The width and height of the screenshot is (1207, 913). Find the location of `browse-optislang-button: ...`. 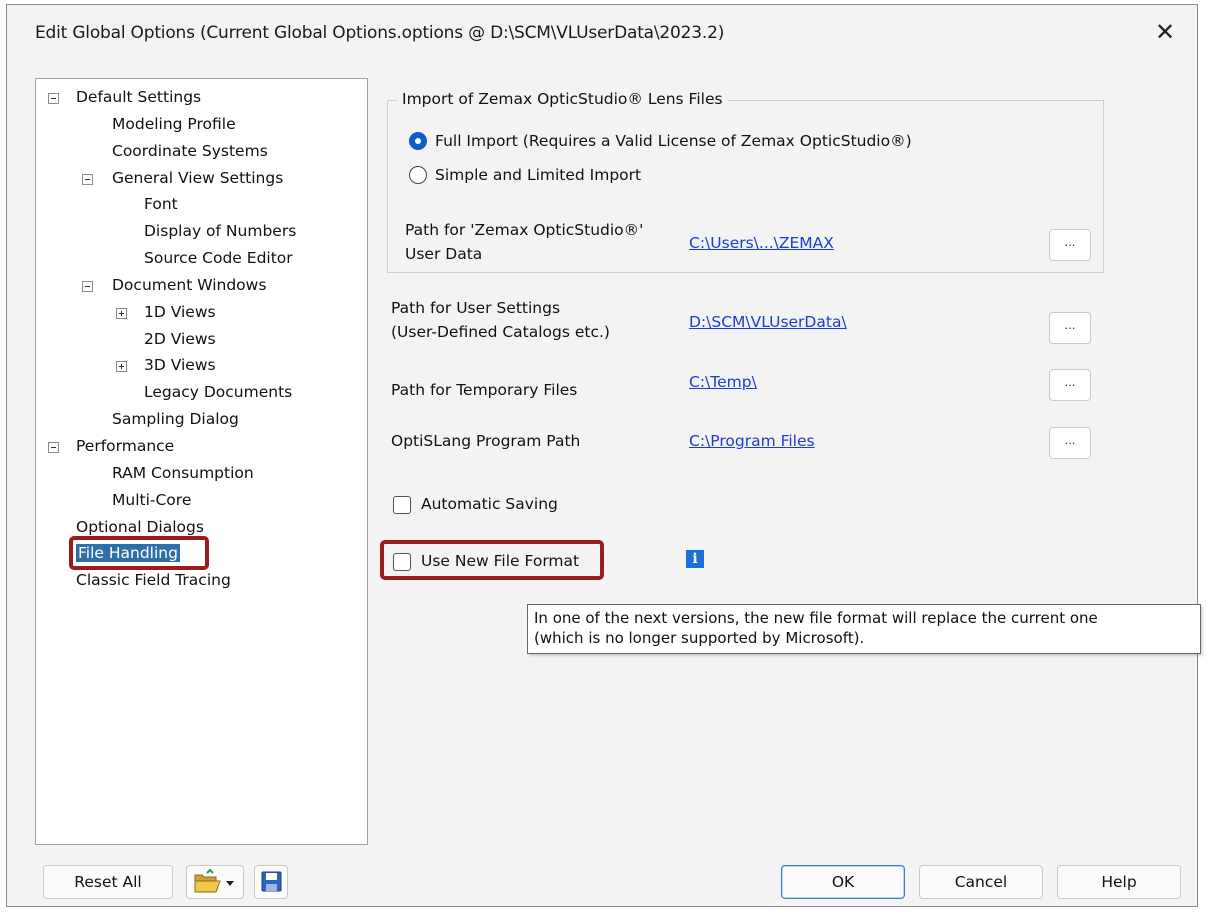

browse-optislang-button: ... is located at coordinates (1070, 443).